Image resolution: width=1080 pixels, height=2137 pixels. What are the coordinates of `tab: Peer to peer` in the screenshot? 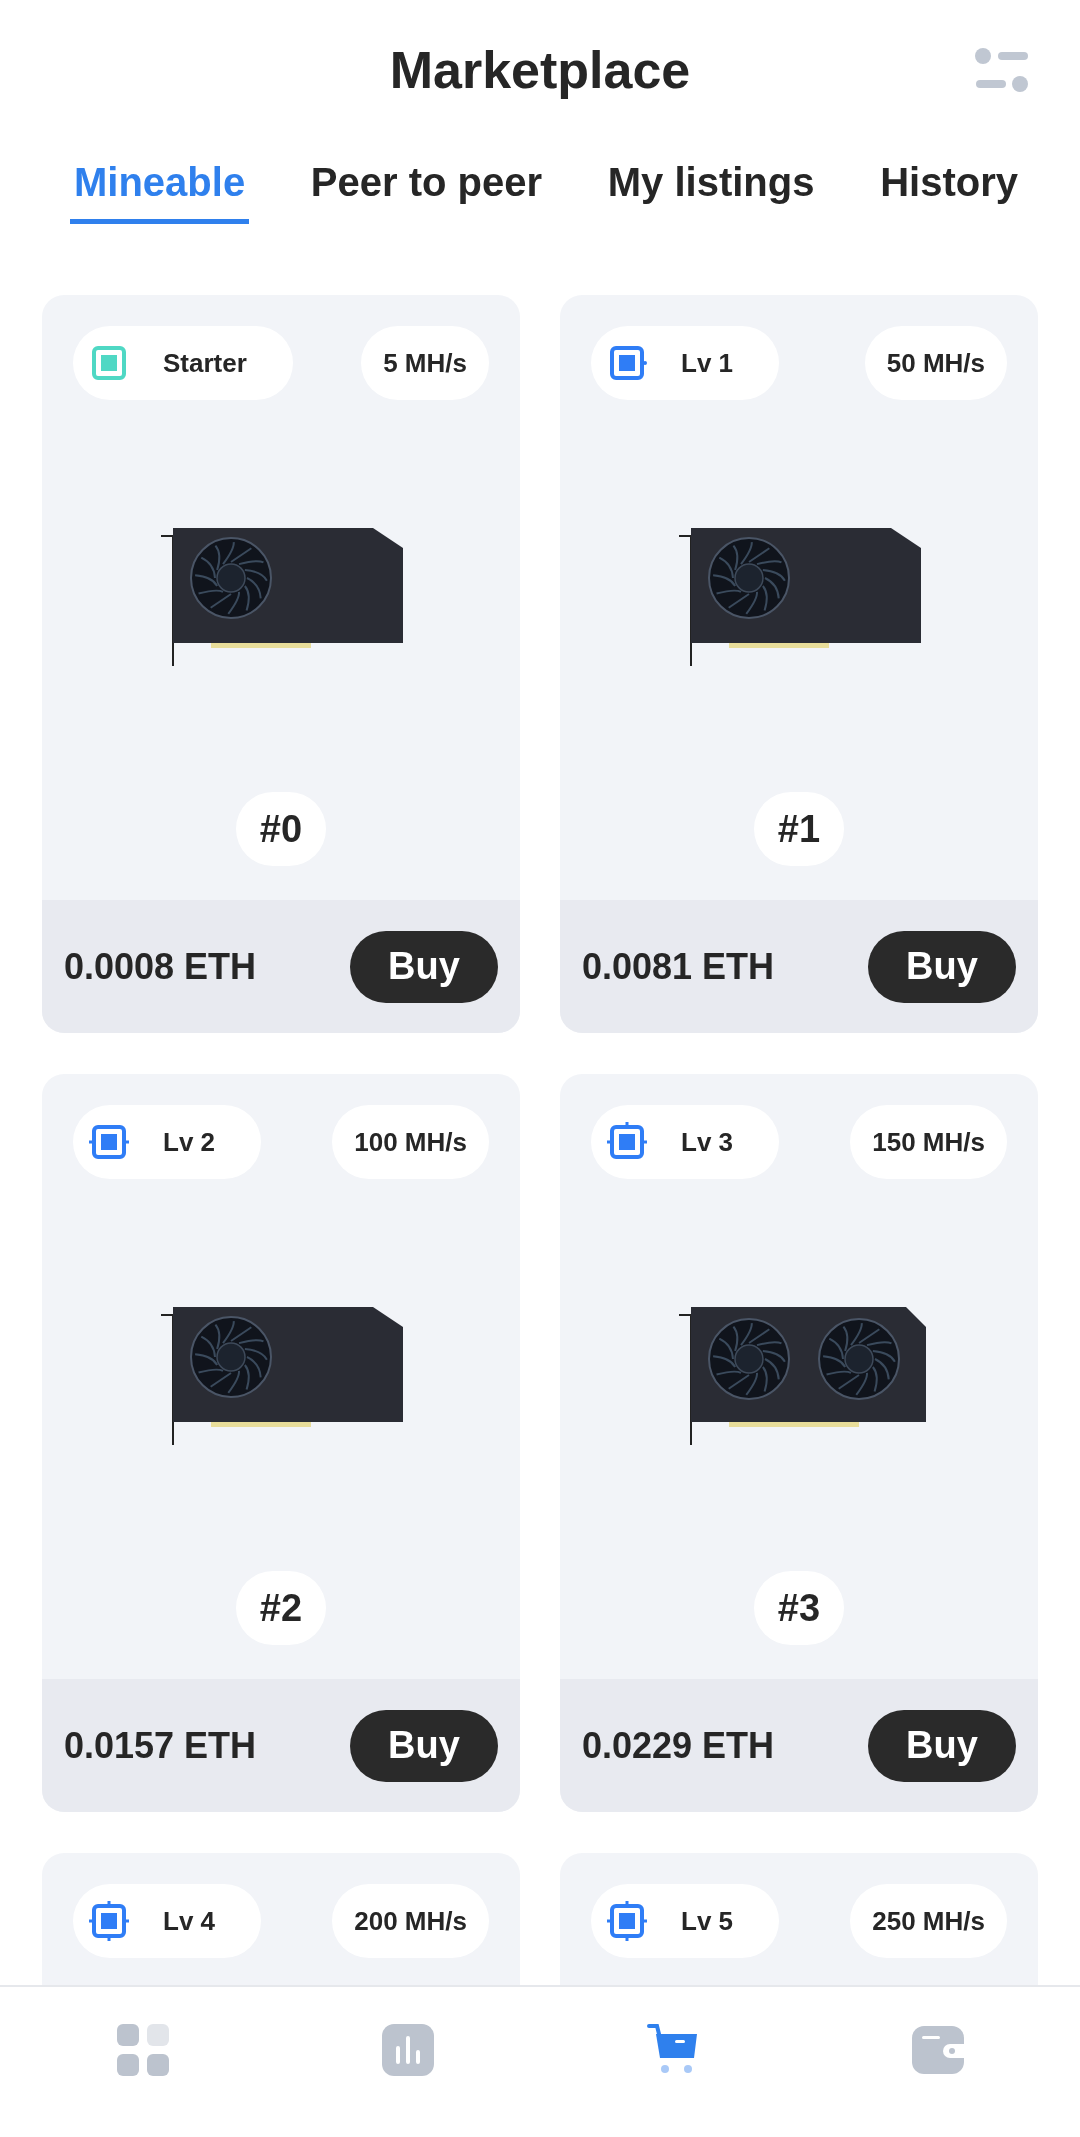 It's located at (426, 192).